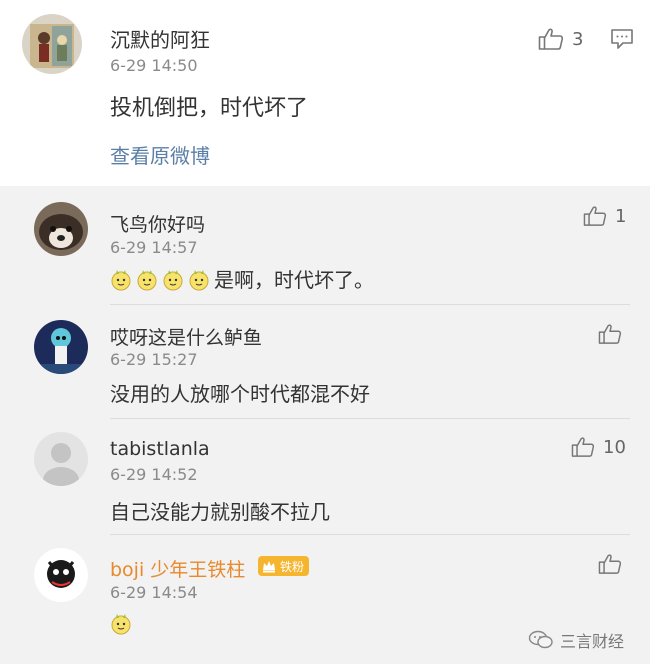 The width and height of the screenshot is (650, 664). Describe the element at coordinates (160, 38) in the screenshot. I see `username: 沉默的阿狂` at that location.